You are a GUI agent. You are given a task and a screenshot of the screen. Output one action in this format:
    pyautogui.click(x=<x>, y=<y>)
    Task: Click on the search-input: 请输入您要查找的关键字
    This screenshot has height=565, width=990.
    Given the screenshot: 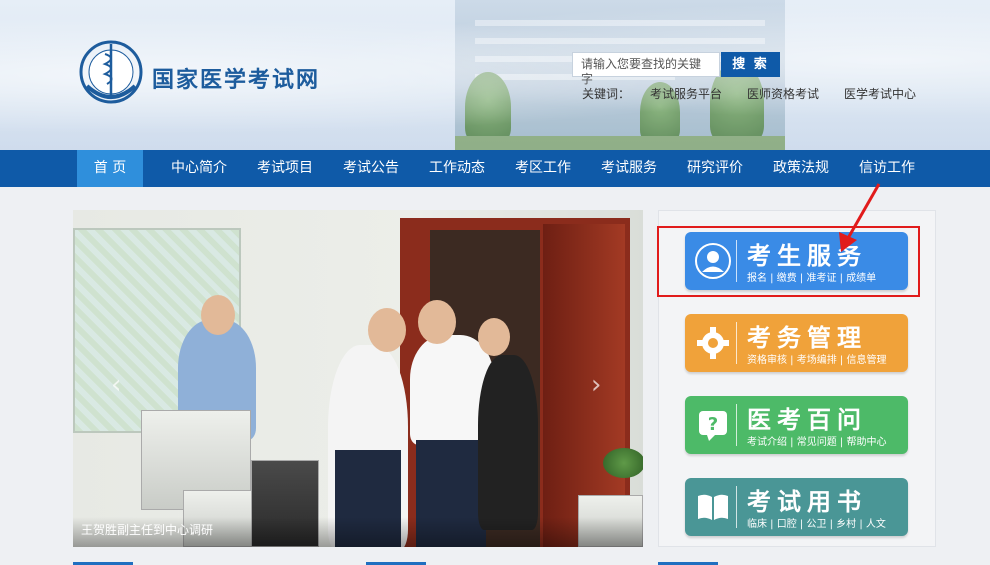 What is the action you would take?
    pyautogui.click(x=646, y=69)
    